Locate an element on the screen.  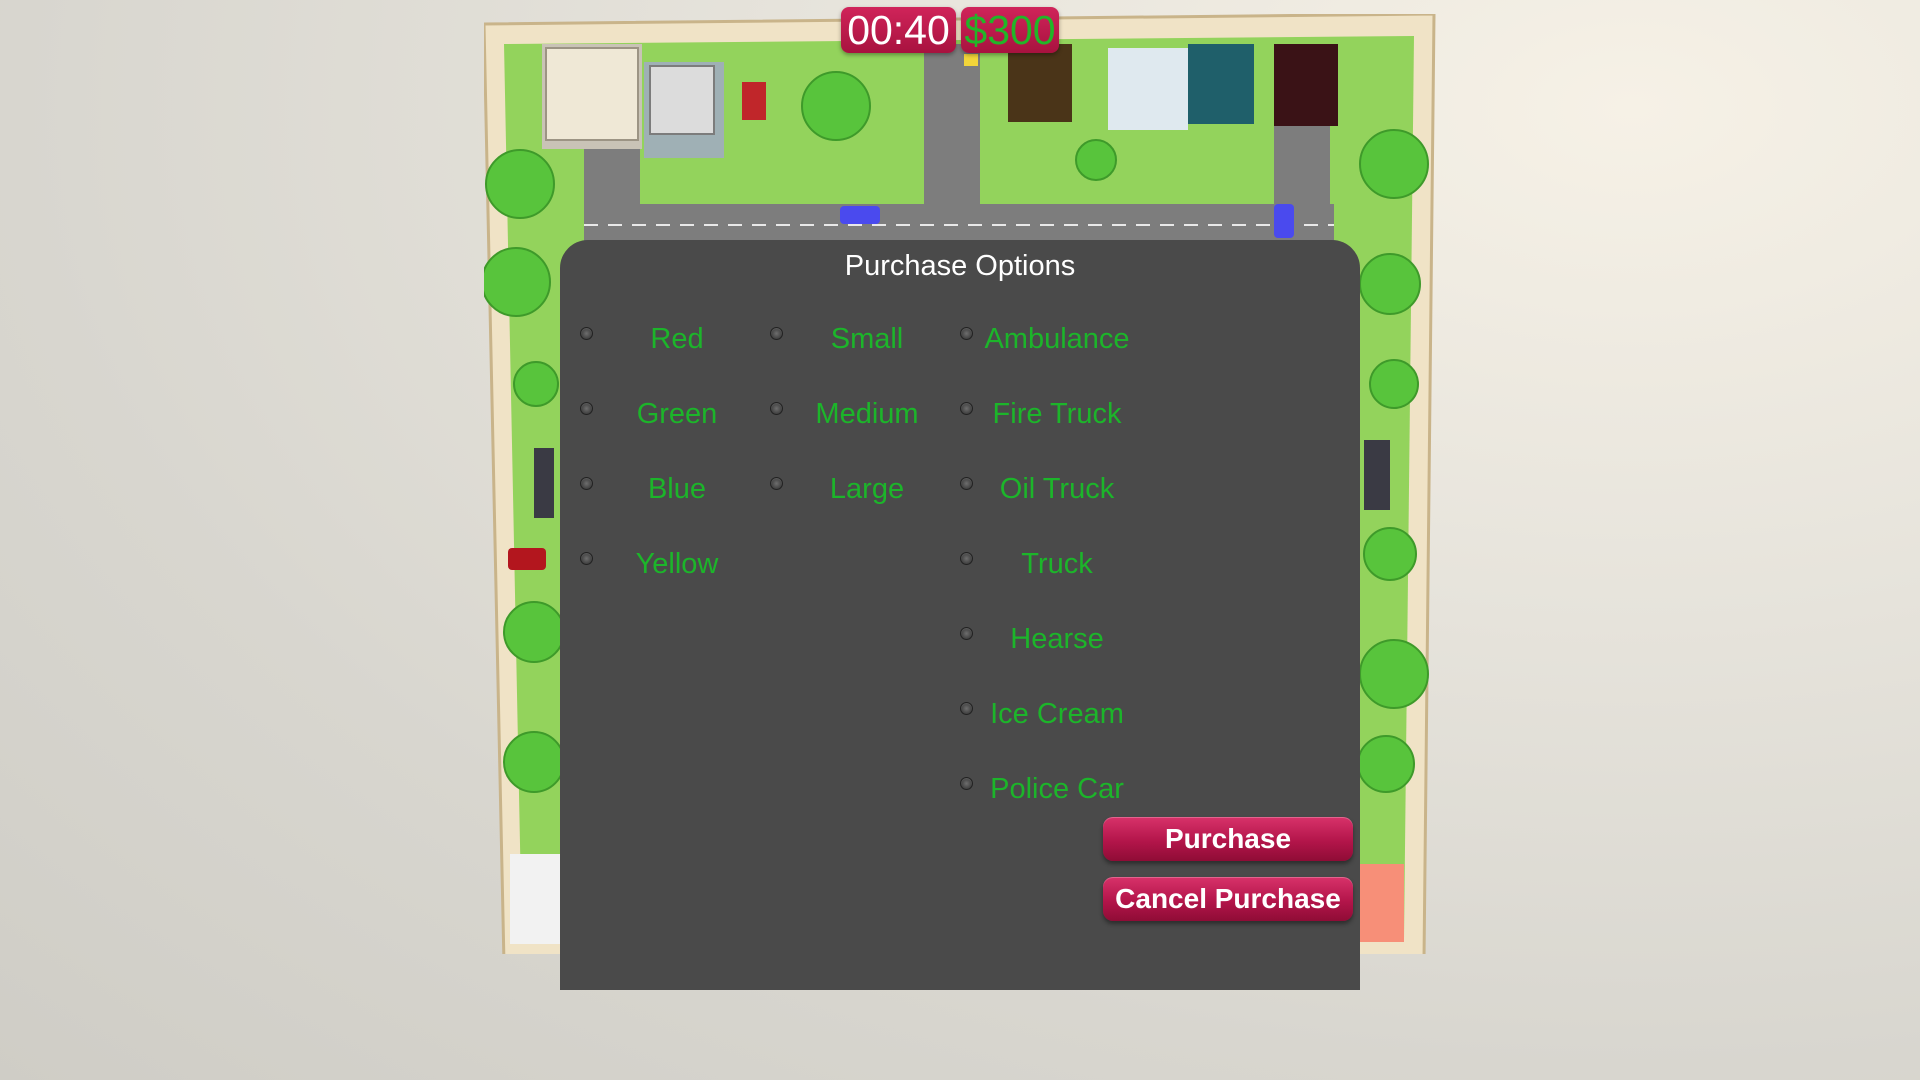
option-label: Oil Truck is located at coordinates (1057, 489).